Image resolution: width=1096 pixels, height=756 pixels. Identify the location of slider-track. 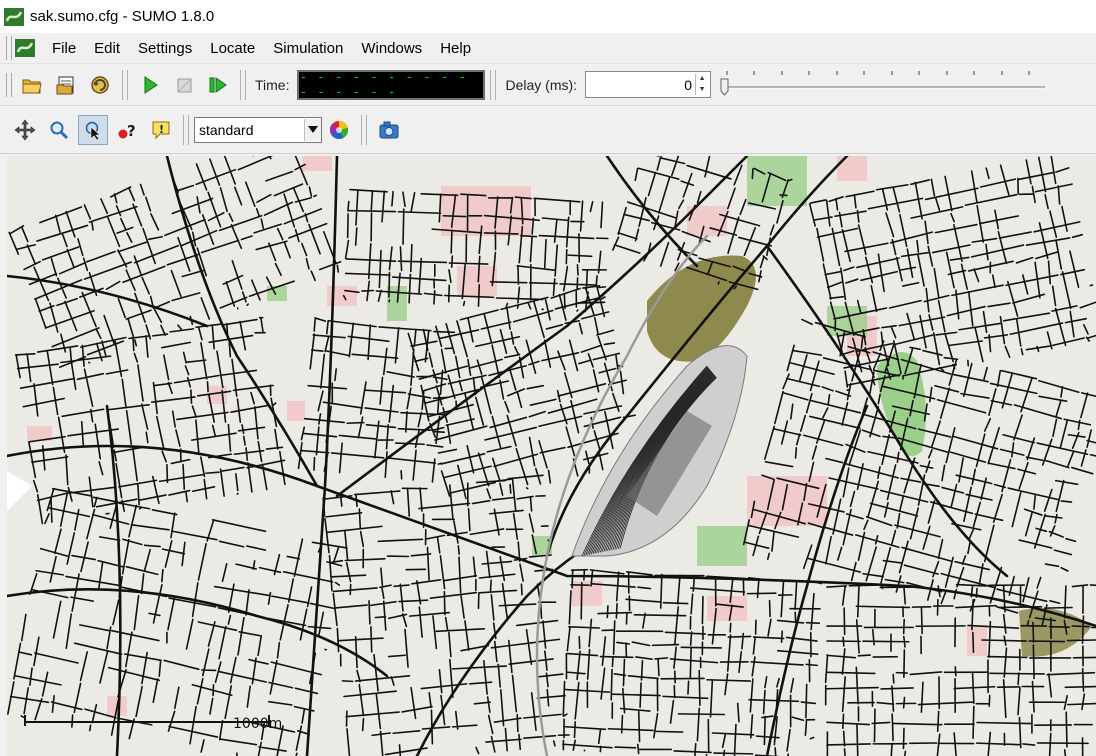
(883, 83).